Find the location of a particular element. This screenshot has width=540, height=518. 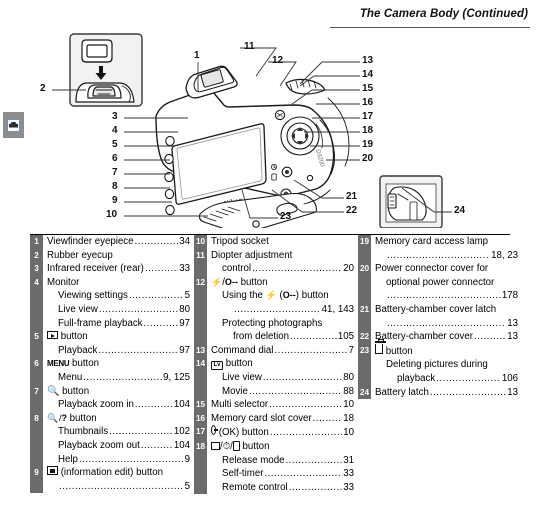

legend-text: Monitor is located at coordinates (63, 282).